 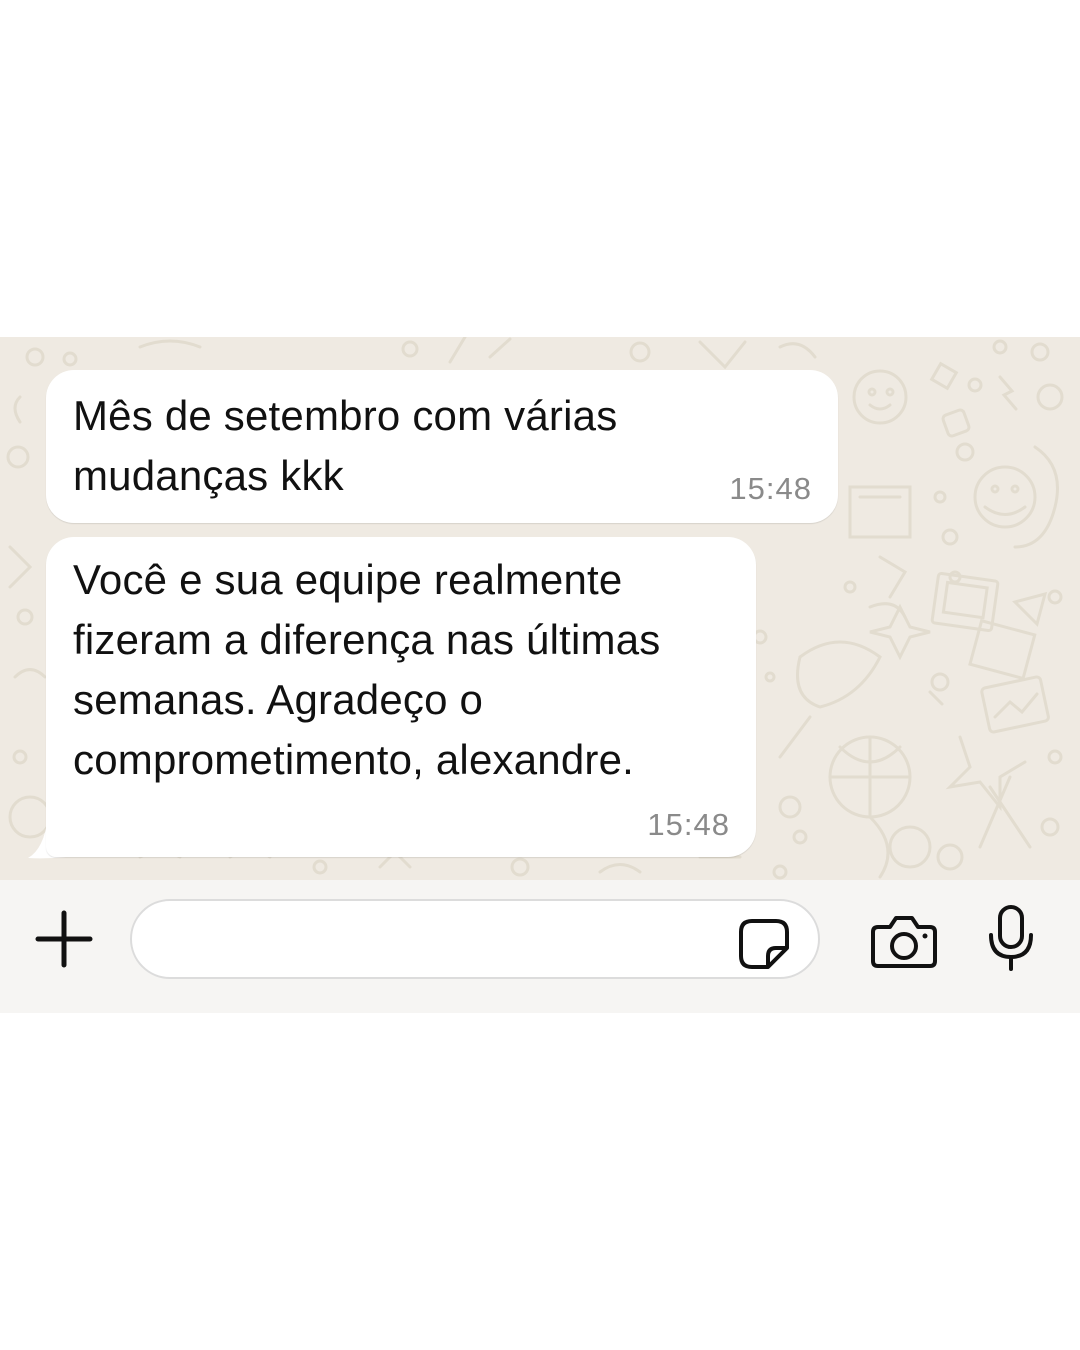 I want to click on camera-icon, so click(x=904, y=942).